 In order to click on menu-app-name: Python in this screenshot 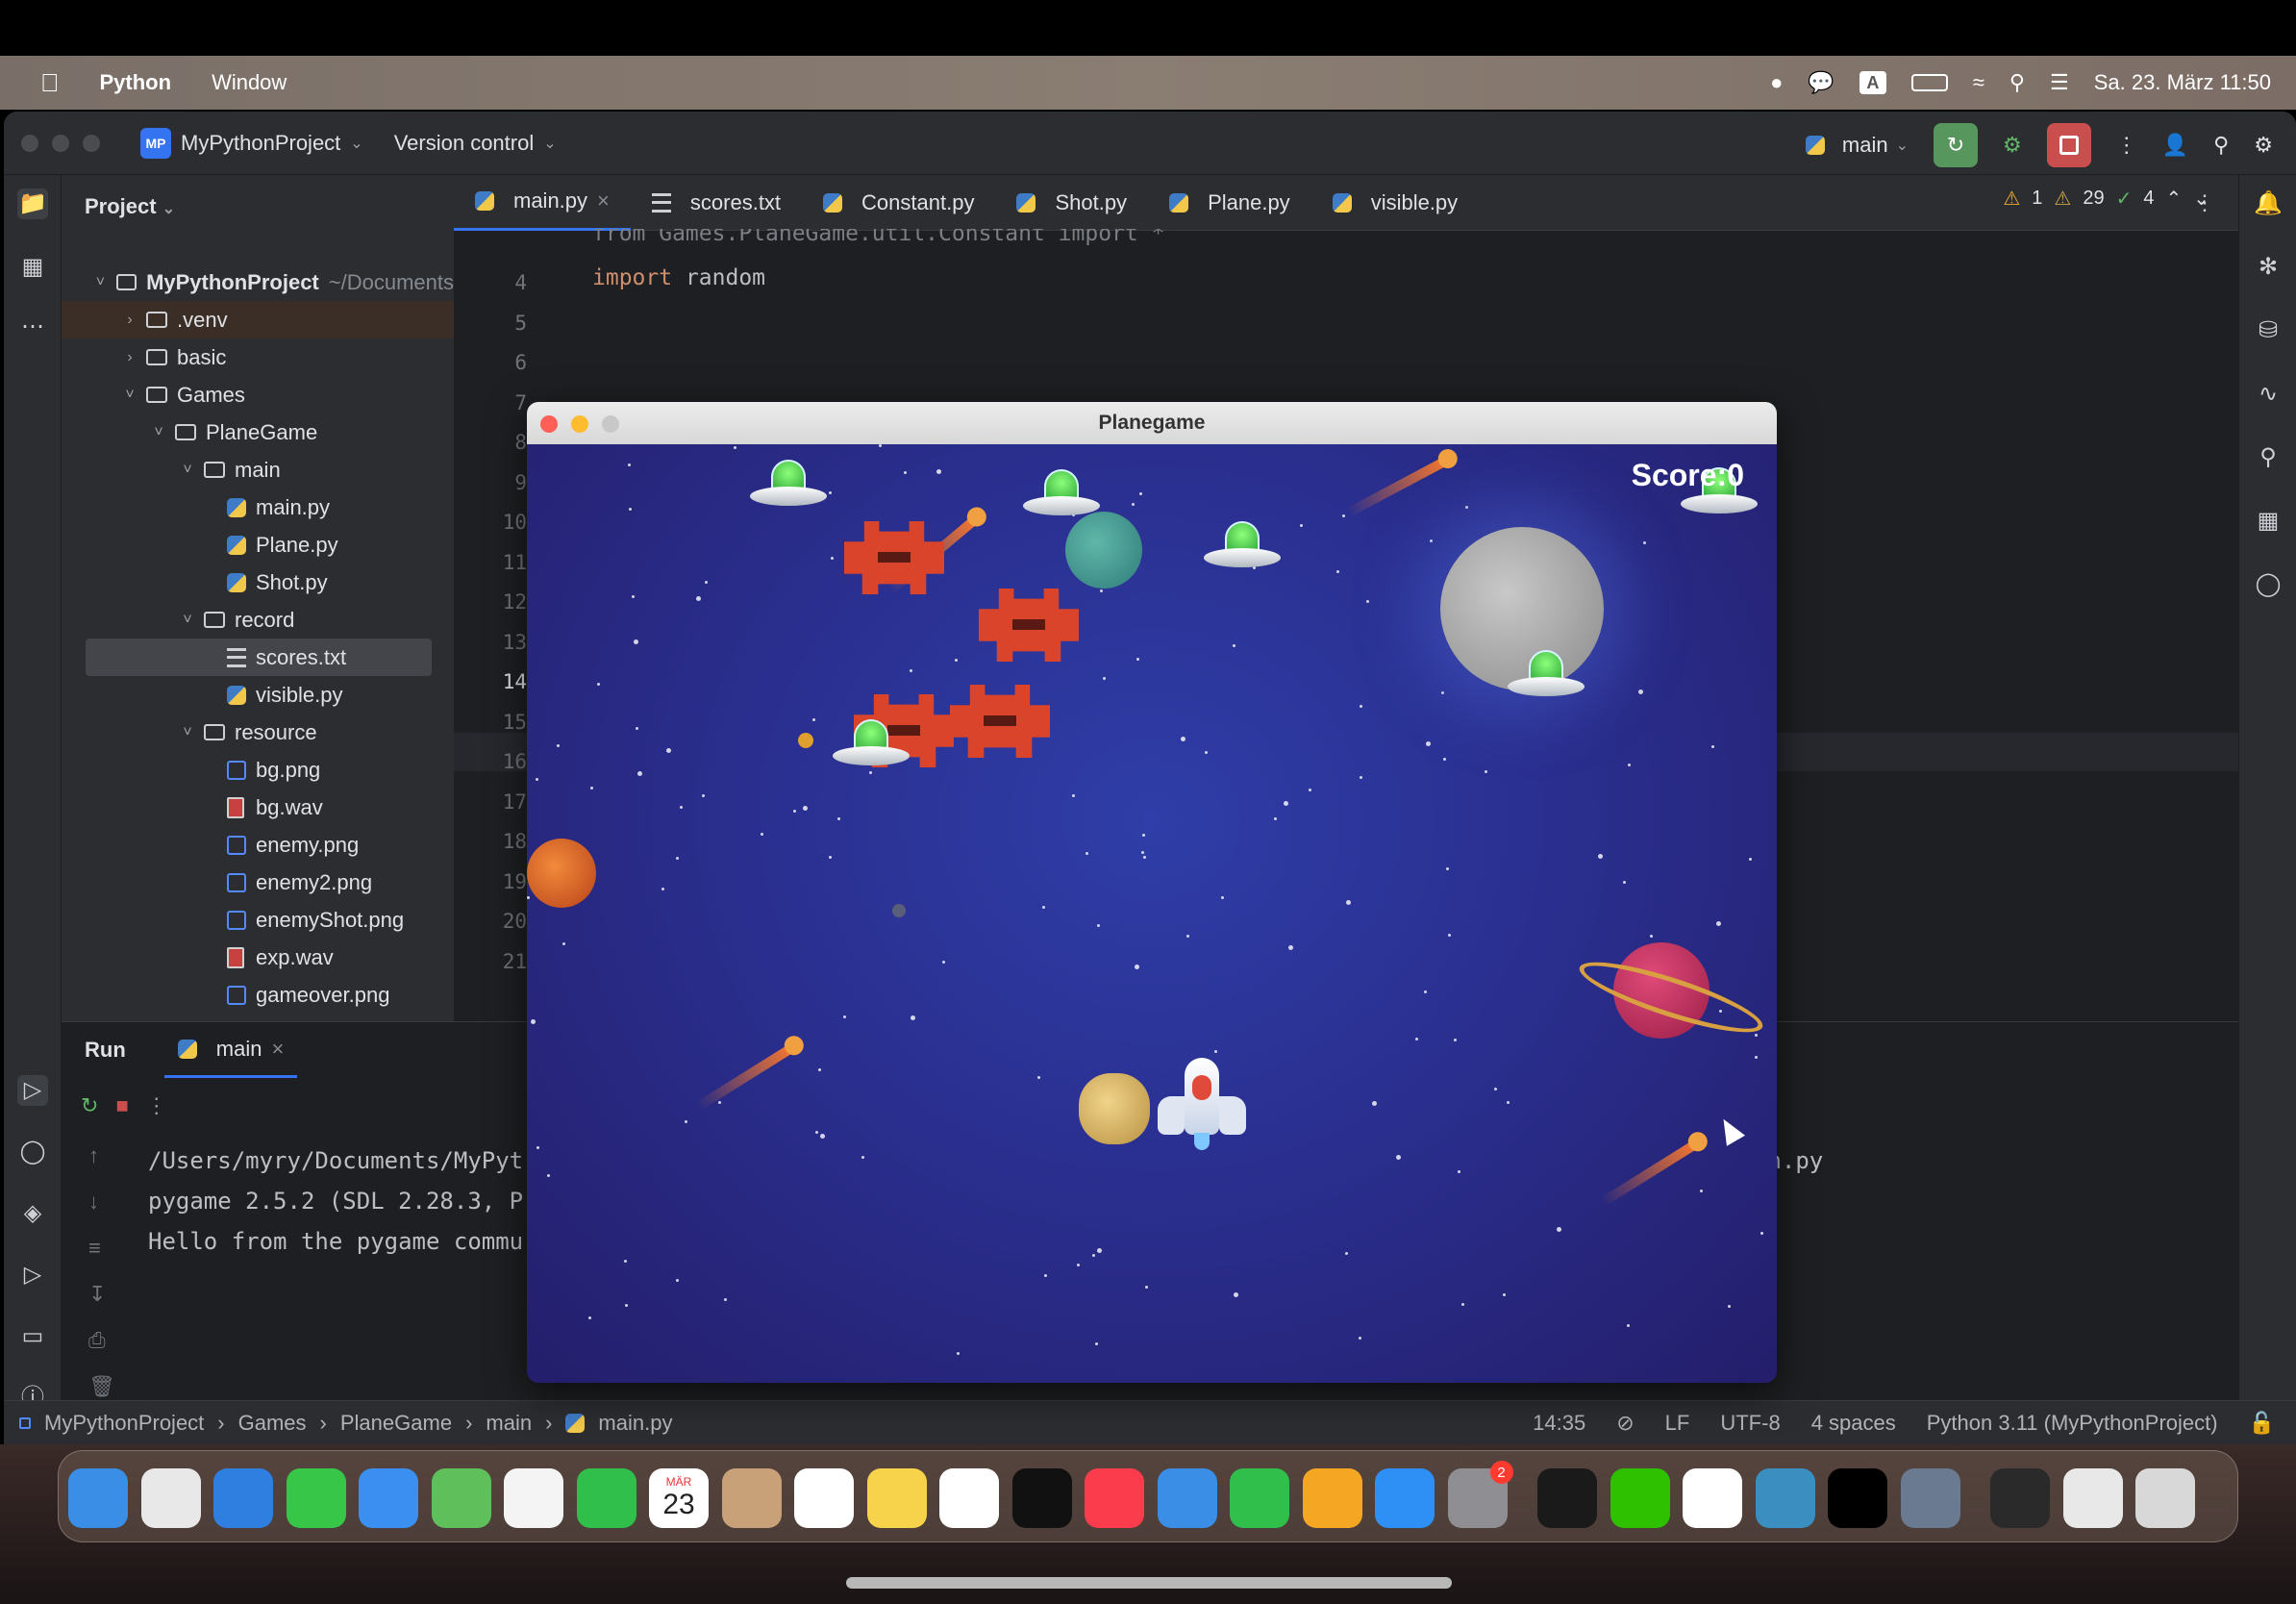, I will do `click(136, 82)`.